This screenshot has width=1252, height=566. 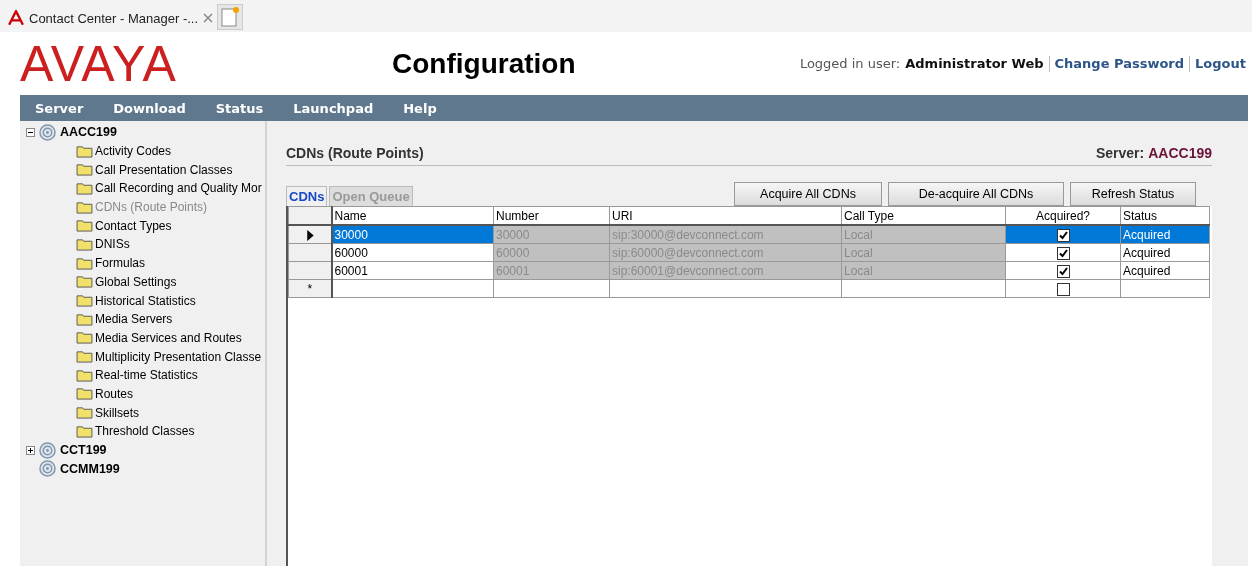 I want to click on tree-node: CCMM199, so click(x=90, y=468).